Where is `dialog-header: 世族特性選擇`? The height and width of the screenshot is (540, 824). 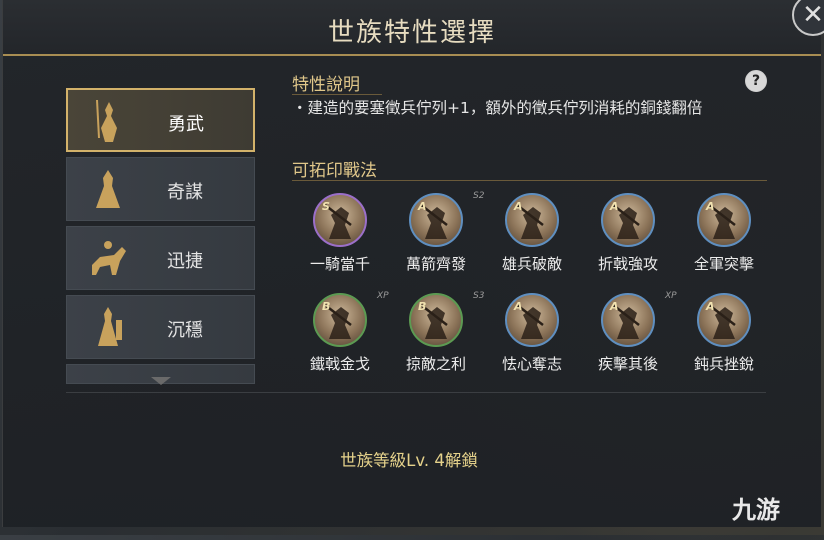
dialog-header: 世族特性選擇 is located at coordinates (412, 28).